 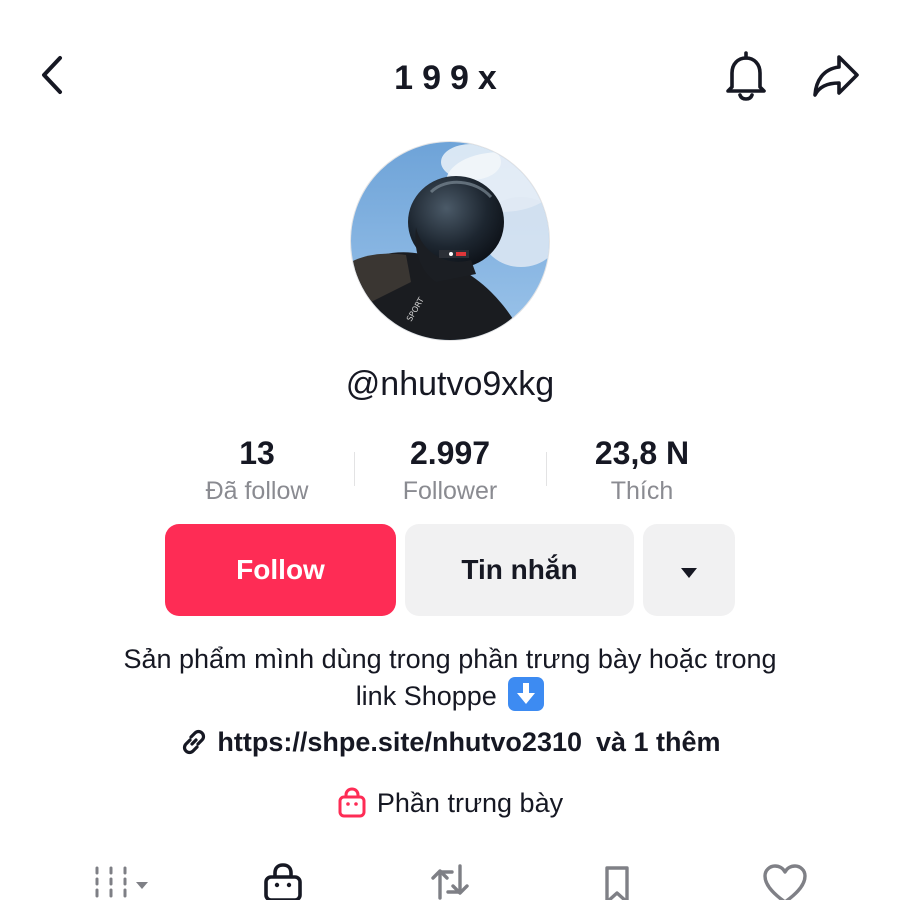 What do you see at coordinates (257, 453) in the screenshot?
I see `following-count: 13` at bounding box center [257, 453].